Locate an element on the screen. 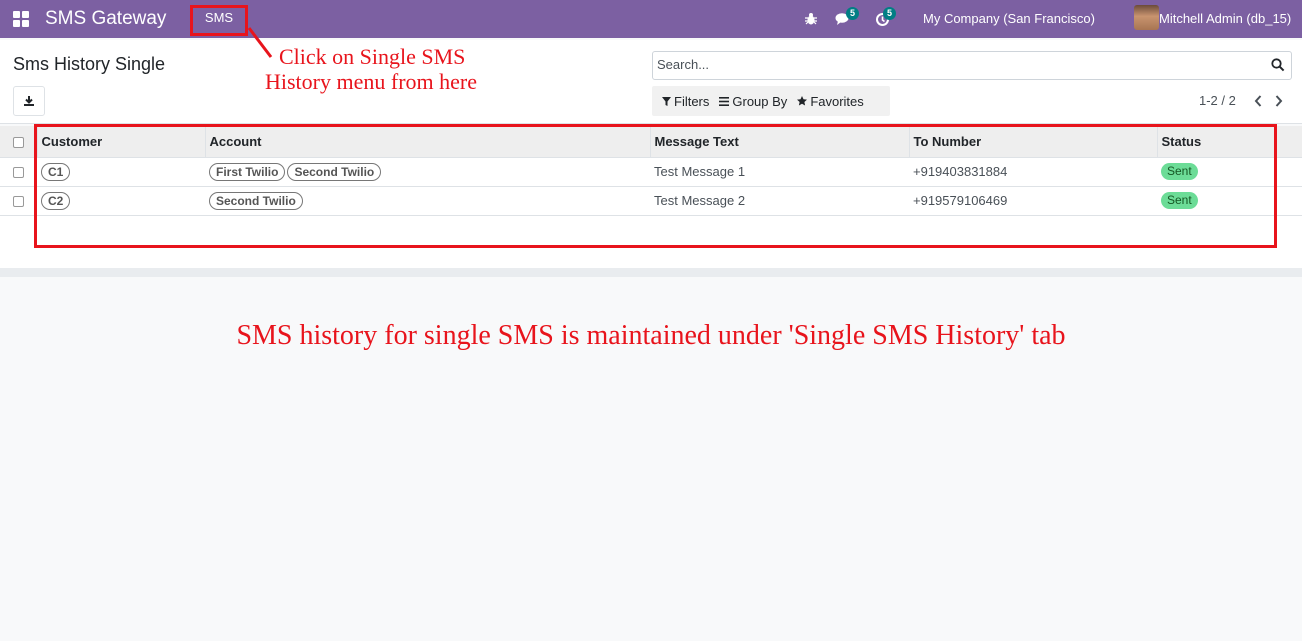 The height and width of the screenshot is (641, 1302). to-number-cell: +919403831884 is located at coordinates (960, 171).